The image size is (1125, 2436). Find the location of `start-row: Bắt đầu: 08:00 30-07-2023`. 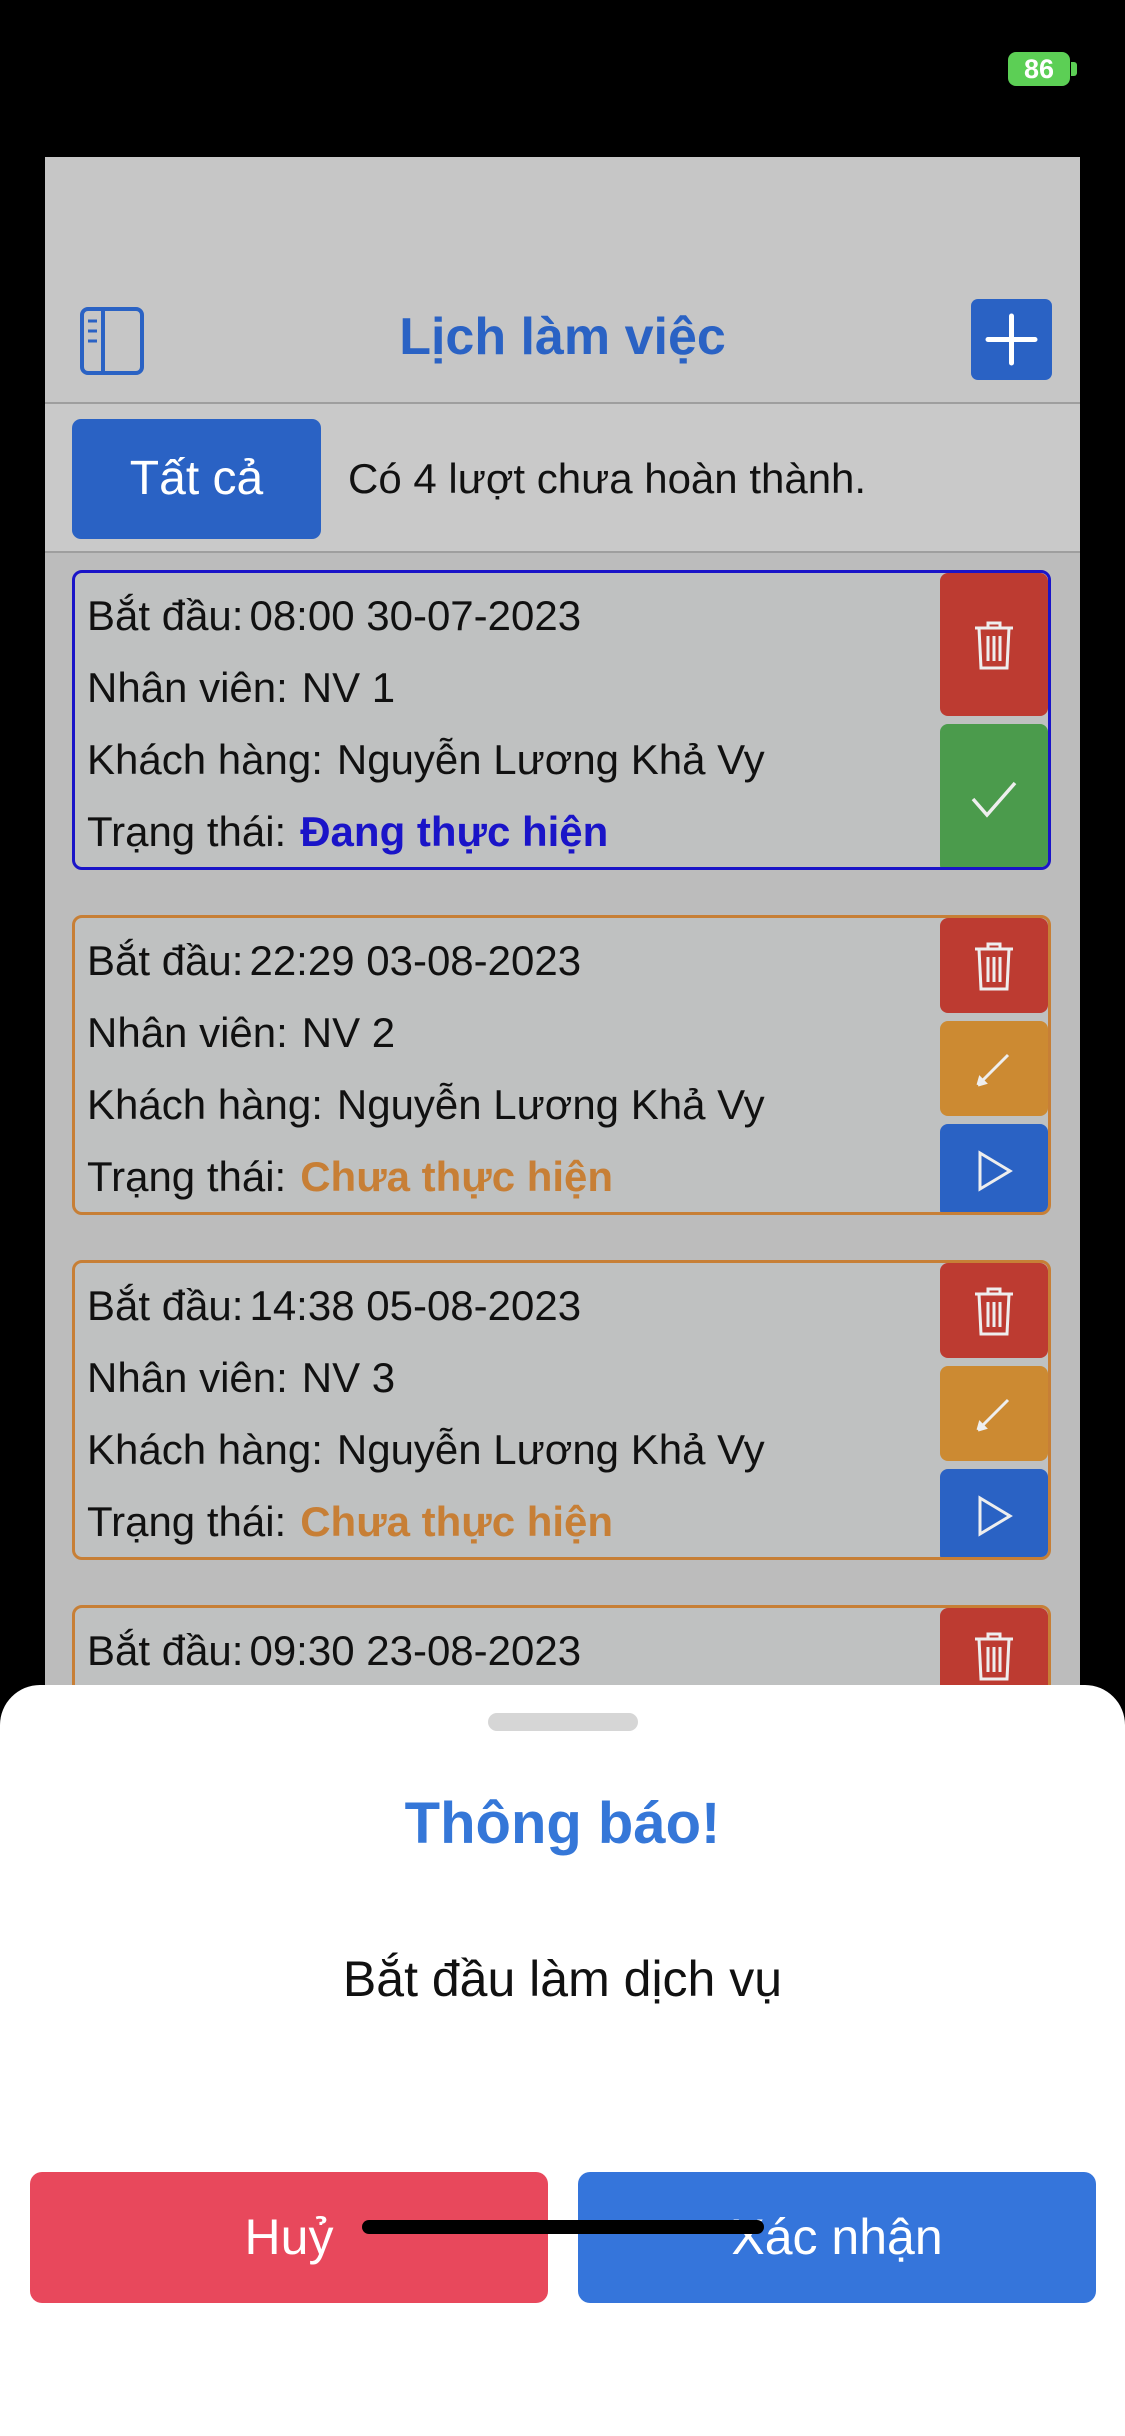

start-row: Bắt đầu: 08:00 30-07-2023 is located at coordinates (426, 609).